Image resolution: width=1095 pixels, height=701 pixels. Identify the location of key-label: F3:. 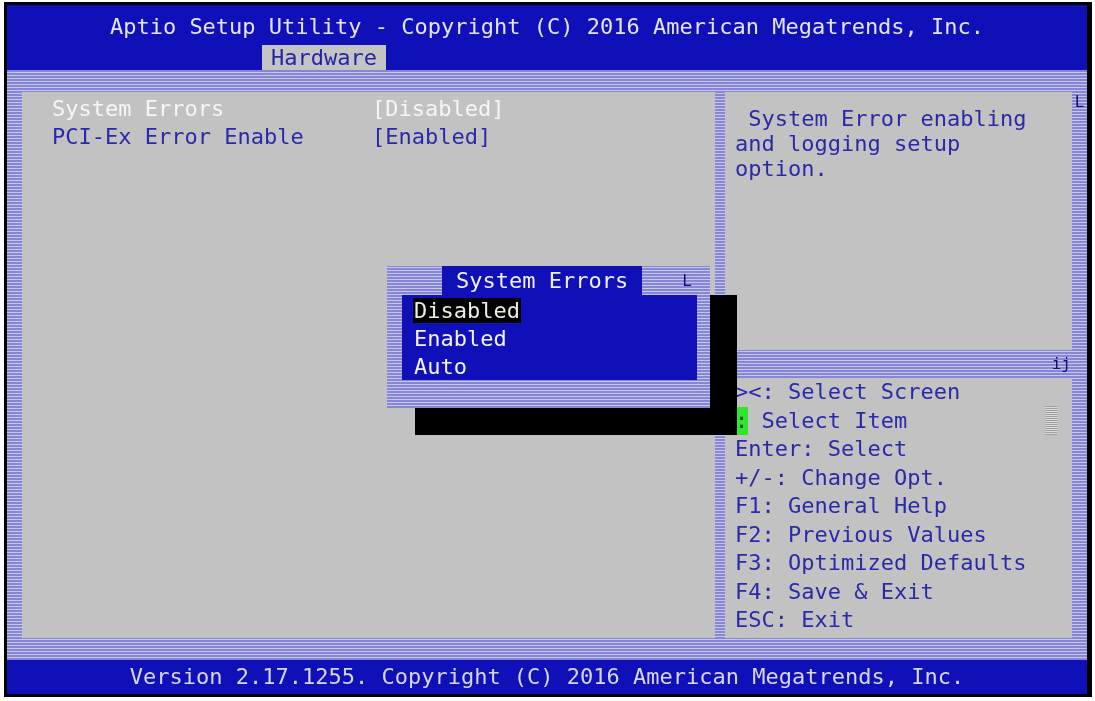
(755, 563).